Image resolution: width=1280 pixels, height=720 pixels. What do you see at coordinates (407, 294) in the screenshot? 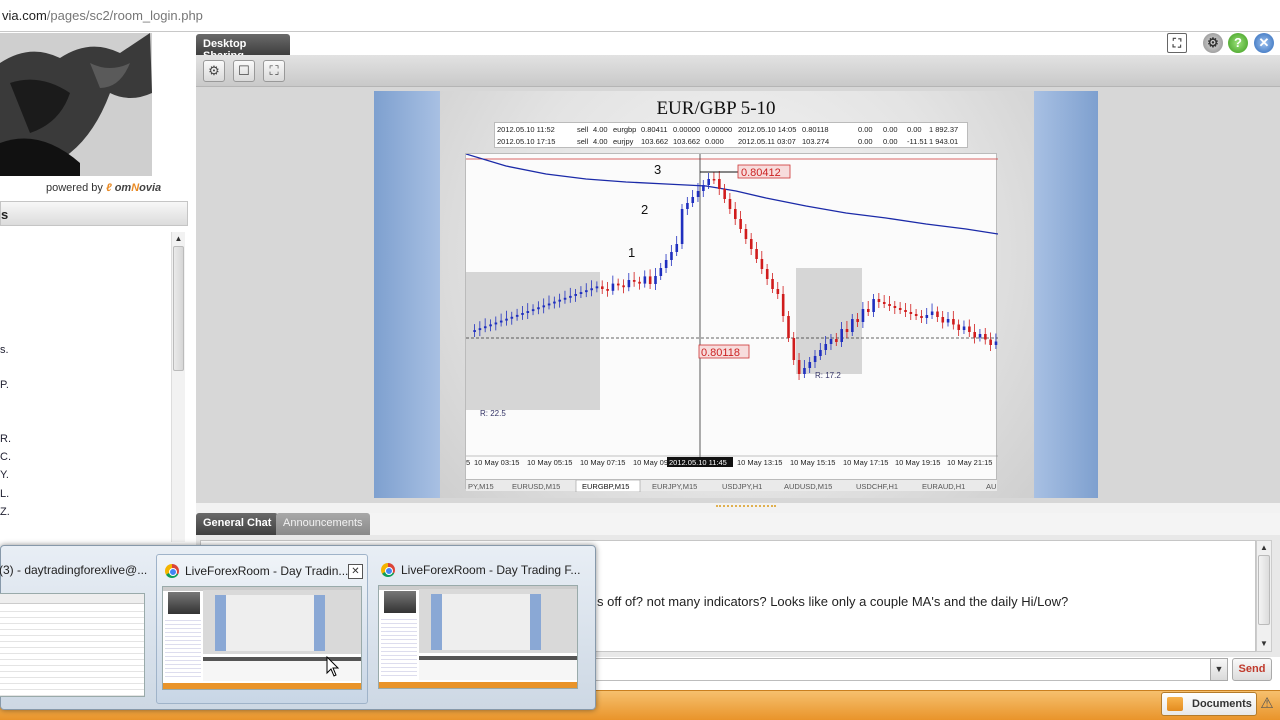
I see `slide-left-border` at bounding box center [407, 294].